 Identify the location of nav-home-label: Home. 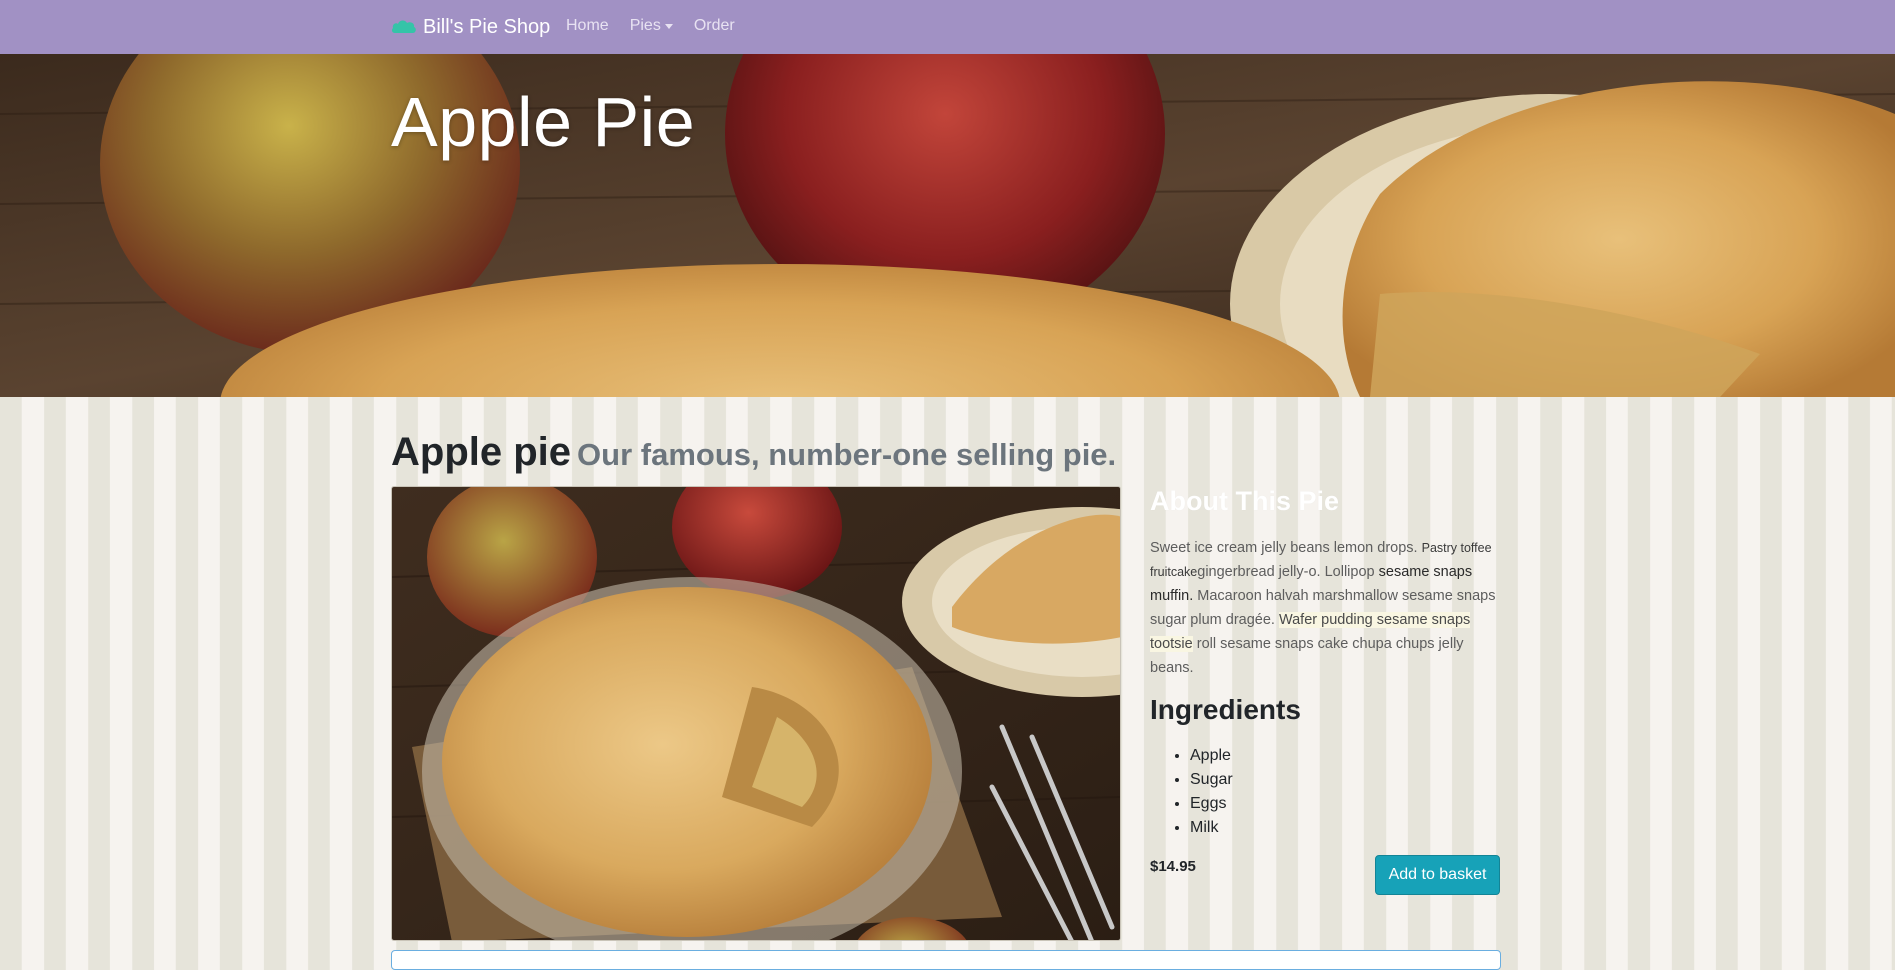
(587, 25).